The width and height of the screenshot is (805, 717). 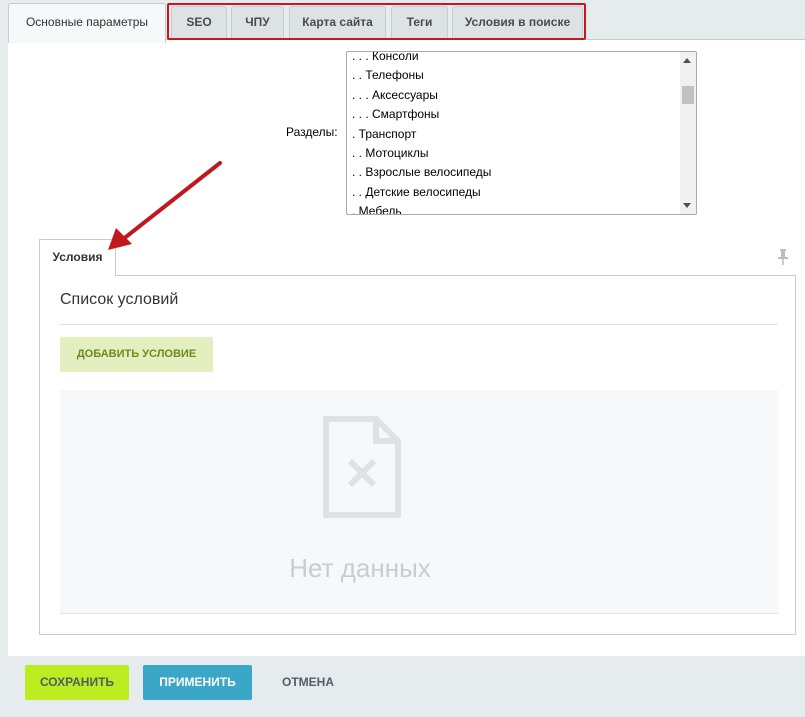 I want to click on tab-main-params: Основные параметры, so click(x=87, y=23).